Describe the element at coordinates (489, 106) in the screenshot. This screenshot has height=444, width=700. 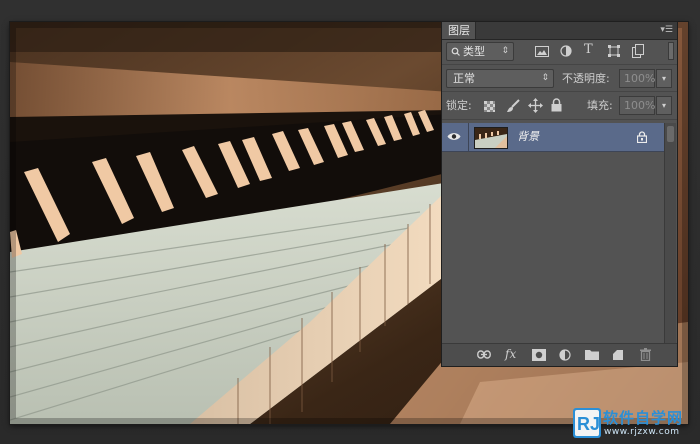
I see `lock-transparent-icon` at that location.